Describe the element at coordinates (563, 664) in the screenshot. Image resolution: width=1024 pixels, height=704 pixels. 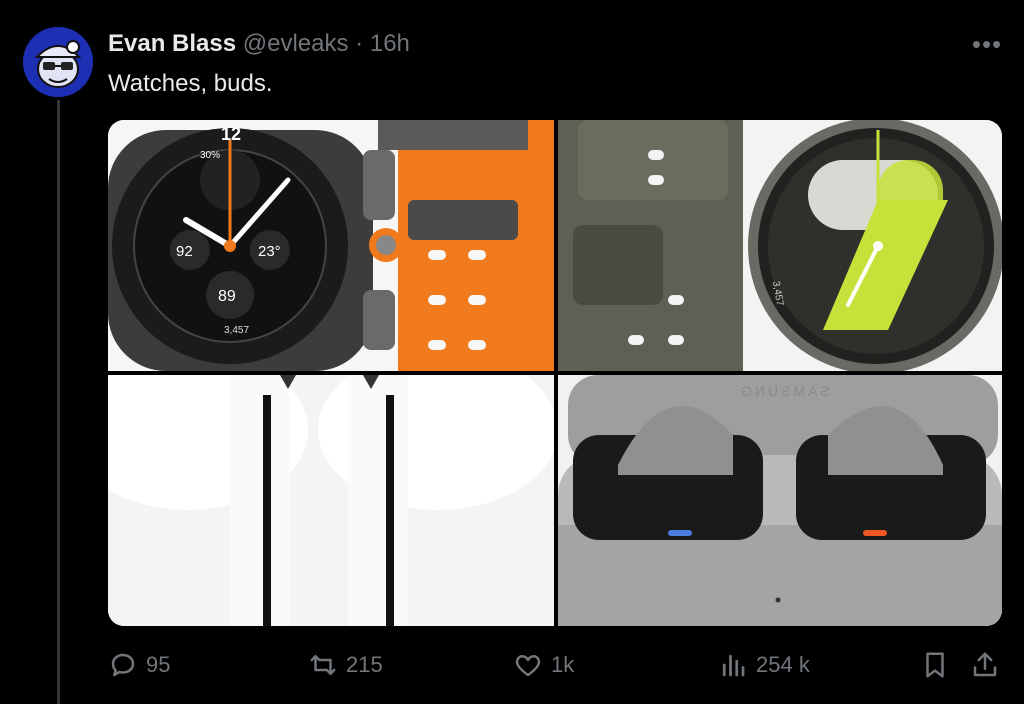
I see `like-count: 1k` at that location.